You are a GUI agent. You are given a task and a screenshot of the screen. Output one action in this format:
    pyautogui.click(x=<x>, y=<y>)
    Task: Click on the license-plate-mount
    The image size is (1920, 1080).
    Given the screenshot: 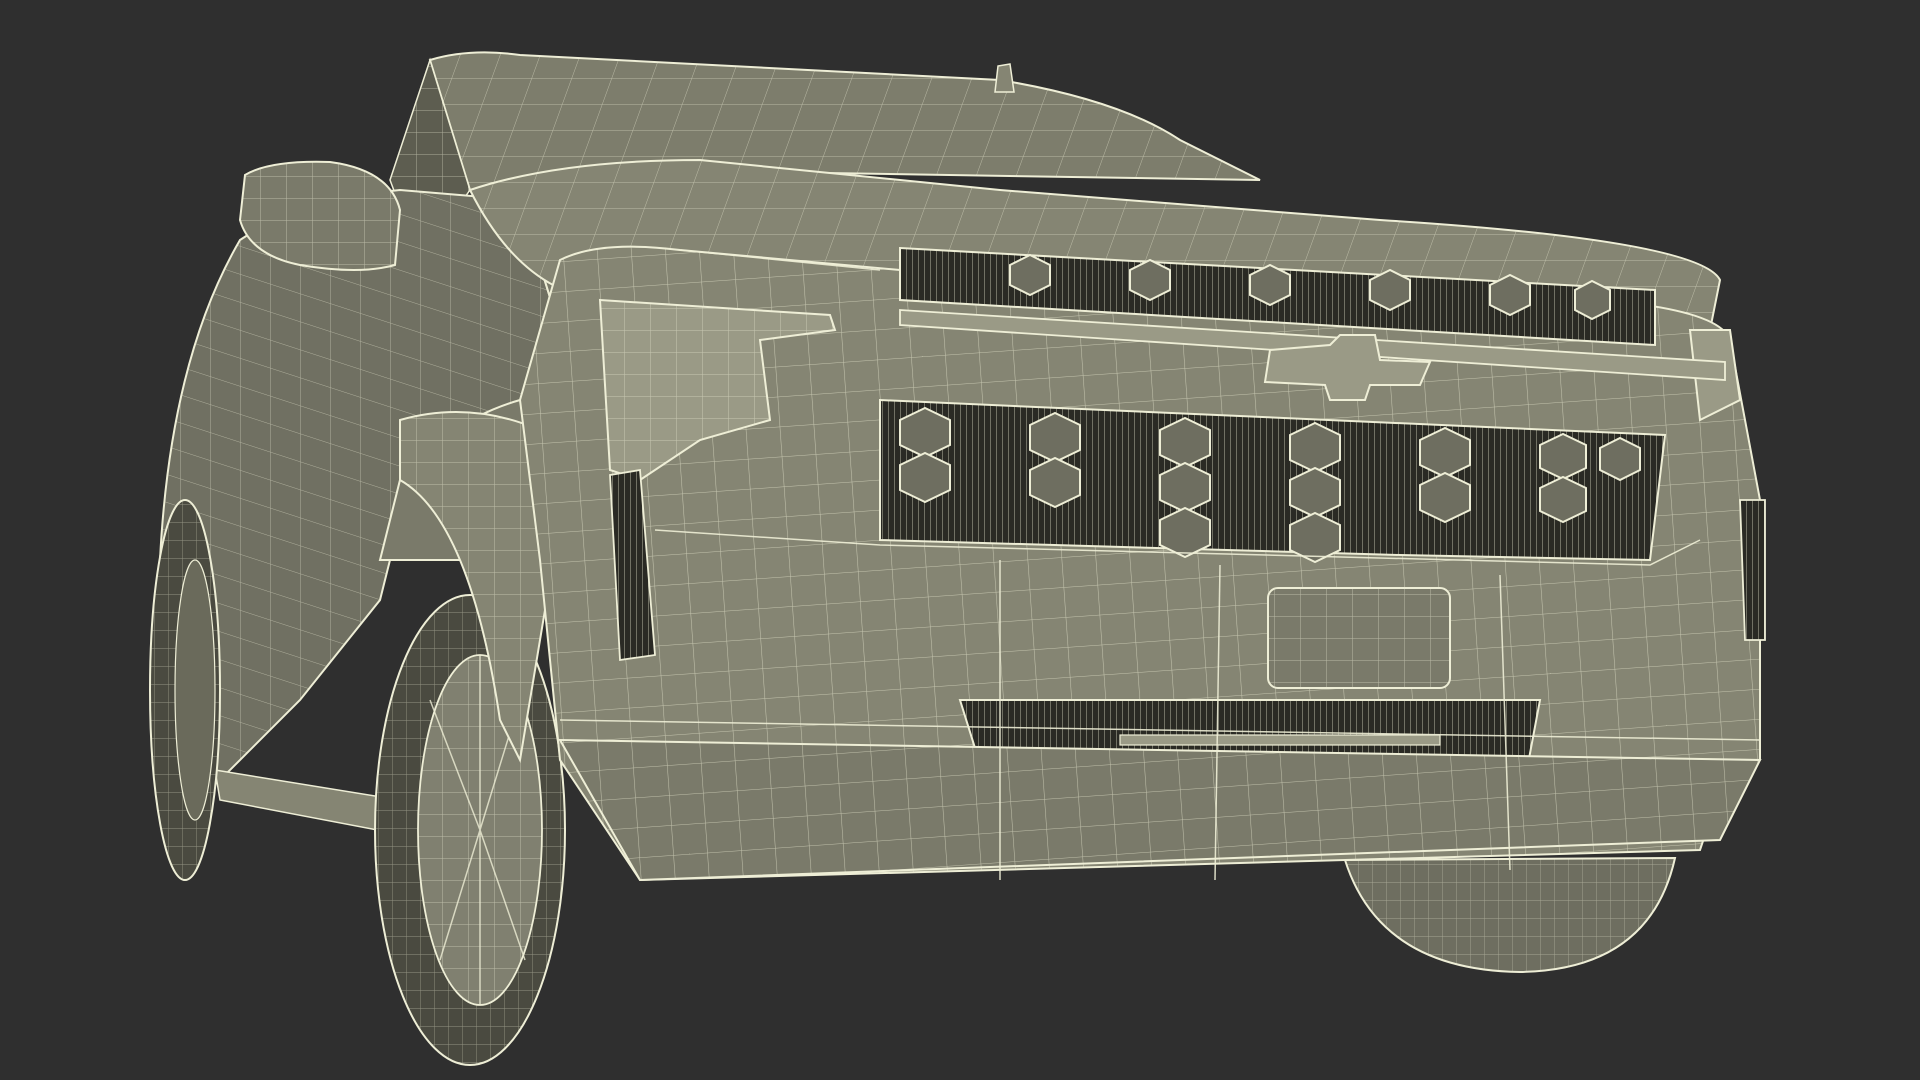 What is the action you would take?
    pyautogui.click(x=1359, y=638)
    